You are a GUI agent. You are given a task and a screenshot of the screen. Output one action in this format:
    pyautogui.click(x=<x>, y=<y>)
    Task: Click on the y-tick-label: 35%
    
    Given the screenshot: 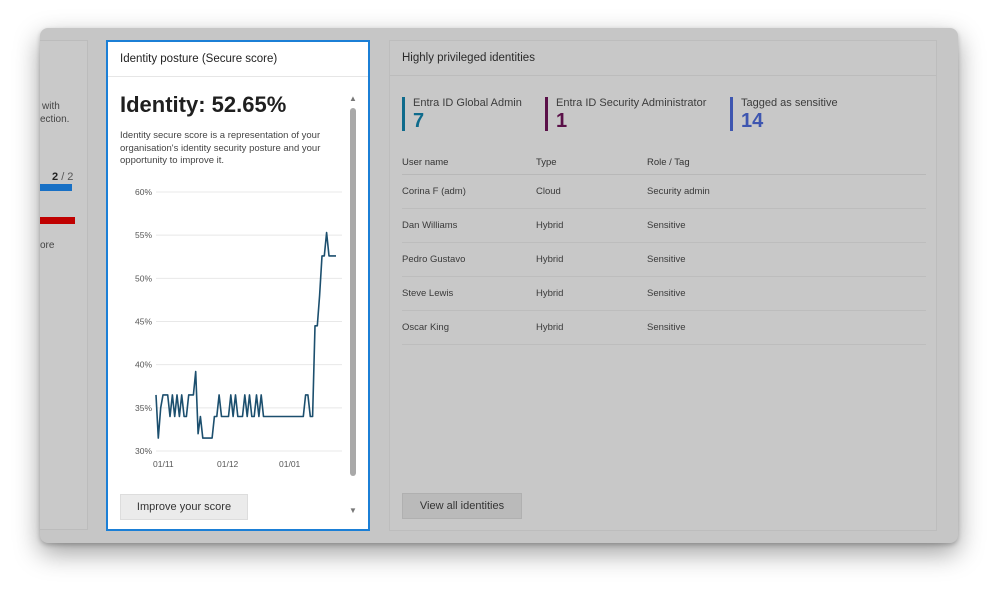 What is the action you would take?
    pyautogui.click(x=143, y=408)
    